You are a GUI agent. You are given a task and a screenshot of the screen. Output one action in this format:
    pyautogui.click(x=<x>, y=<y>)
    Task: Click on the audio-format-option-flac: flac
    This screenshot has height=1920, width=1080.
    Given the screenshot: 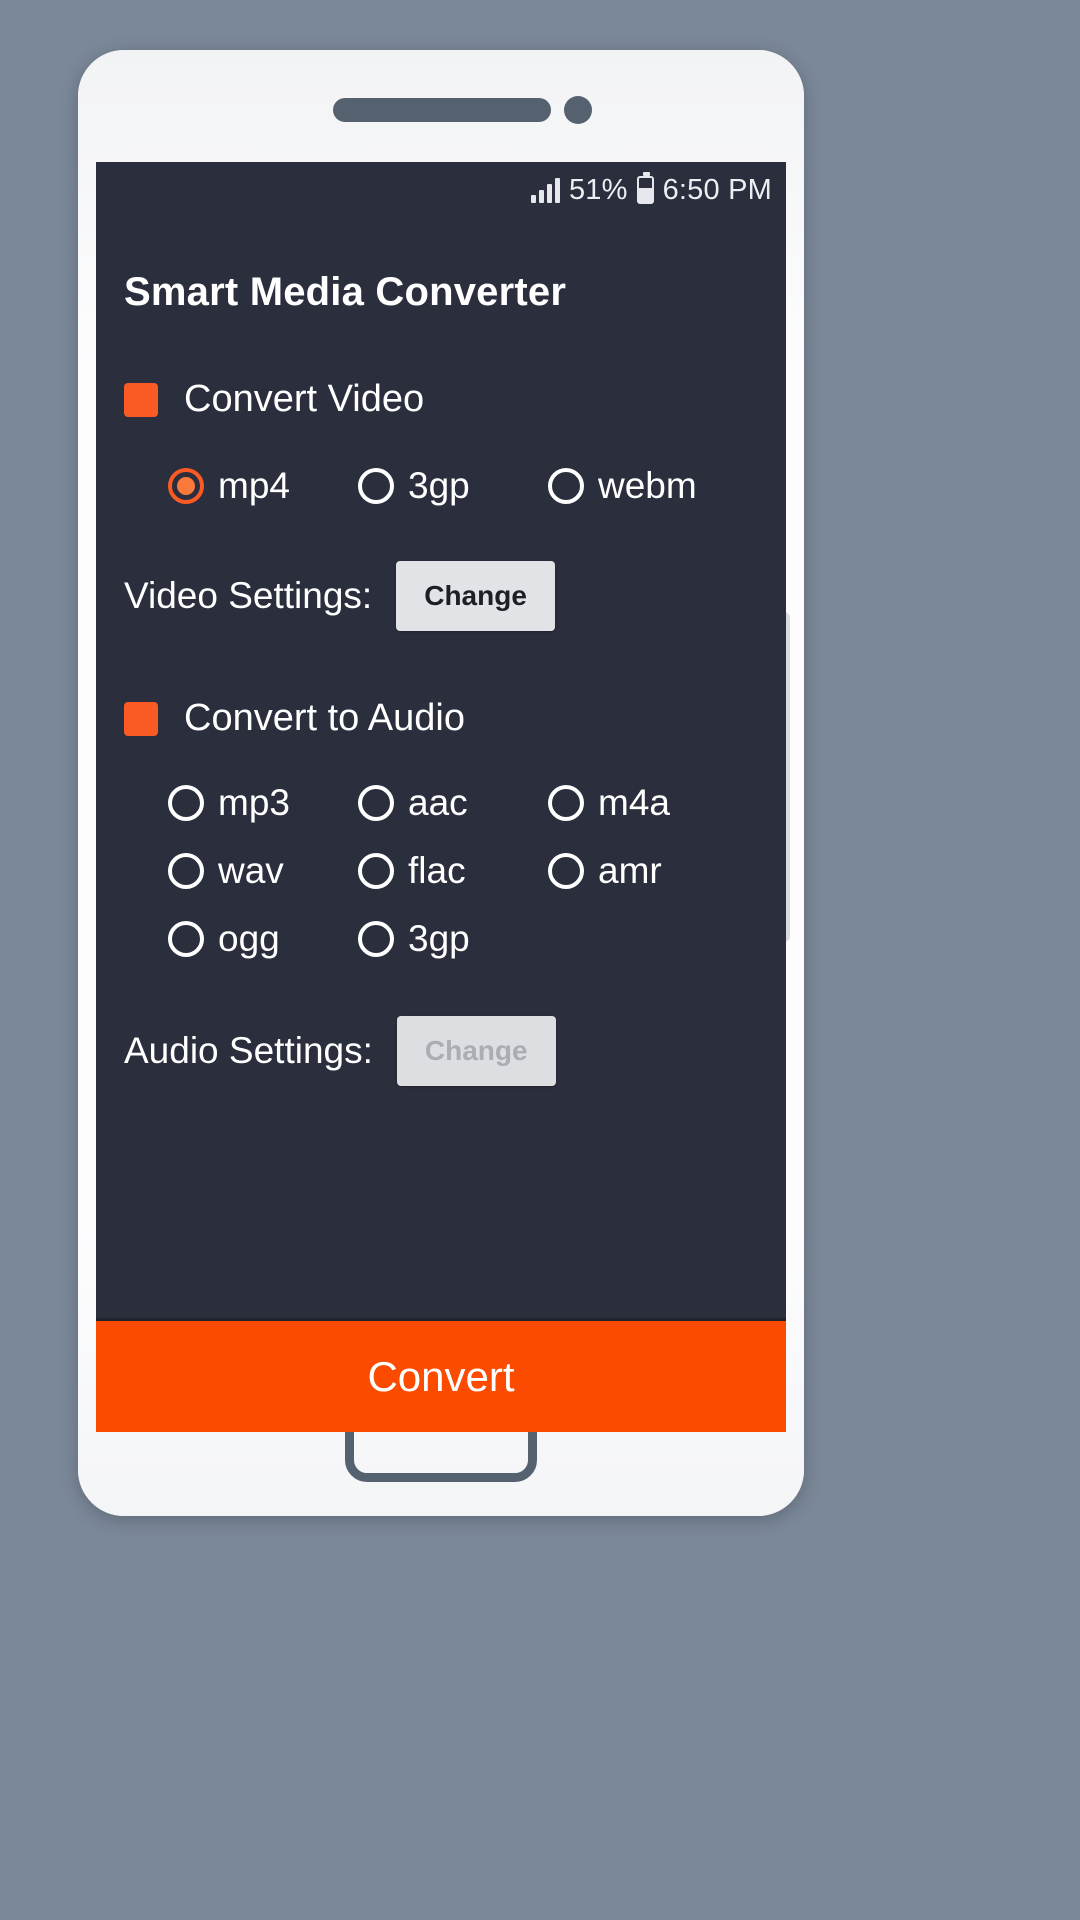 What is the action you would take?
    pyautogui.click(x=453, y=871)
    